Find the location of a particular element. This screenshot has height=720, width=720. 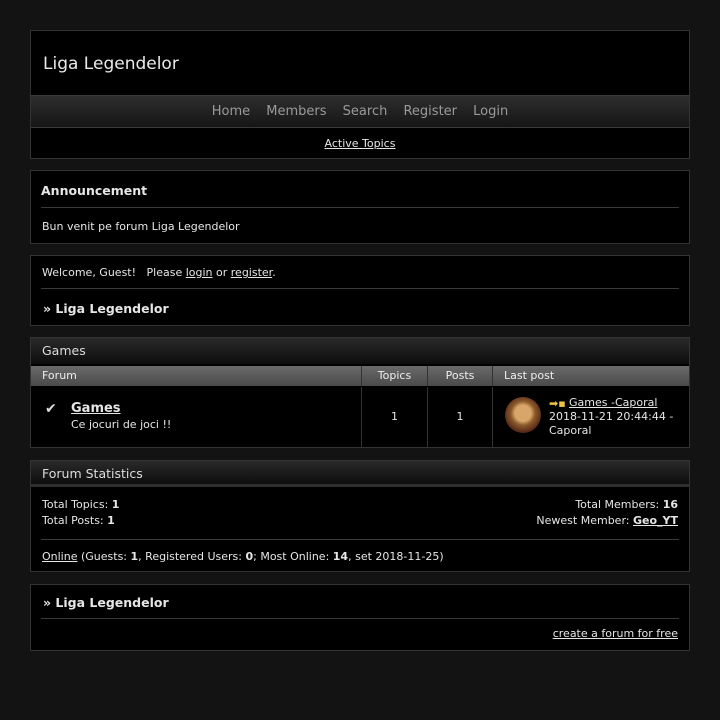

total-members: Total Members: 16 is located at coordinates (626, 504).